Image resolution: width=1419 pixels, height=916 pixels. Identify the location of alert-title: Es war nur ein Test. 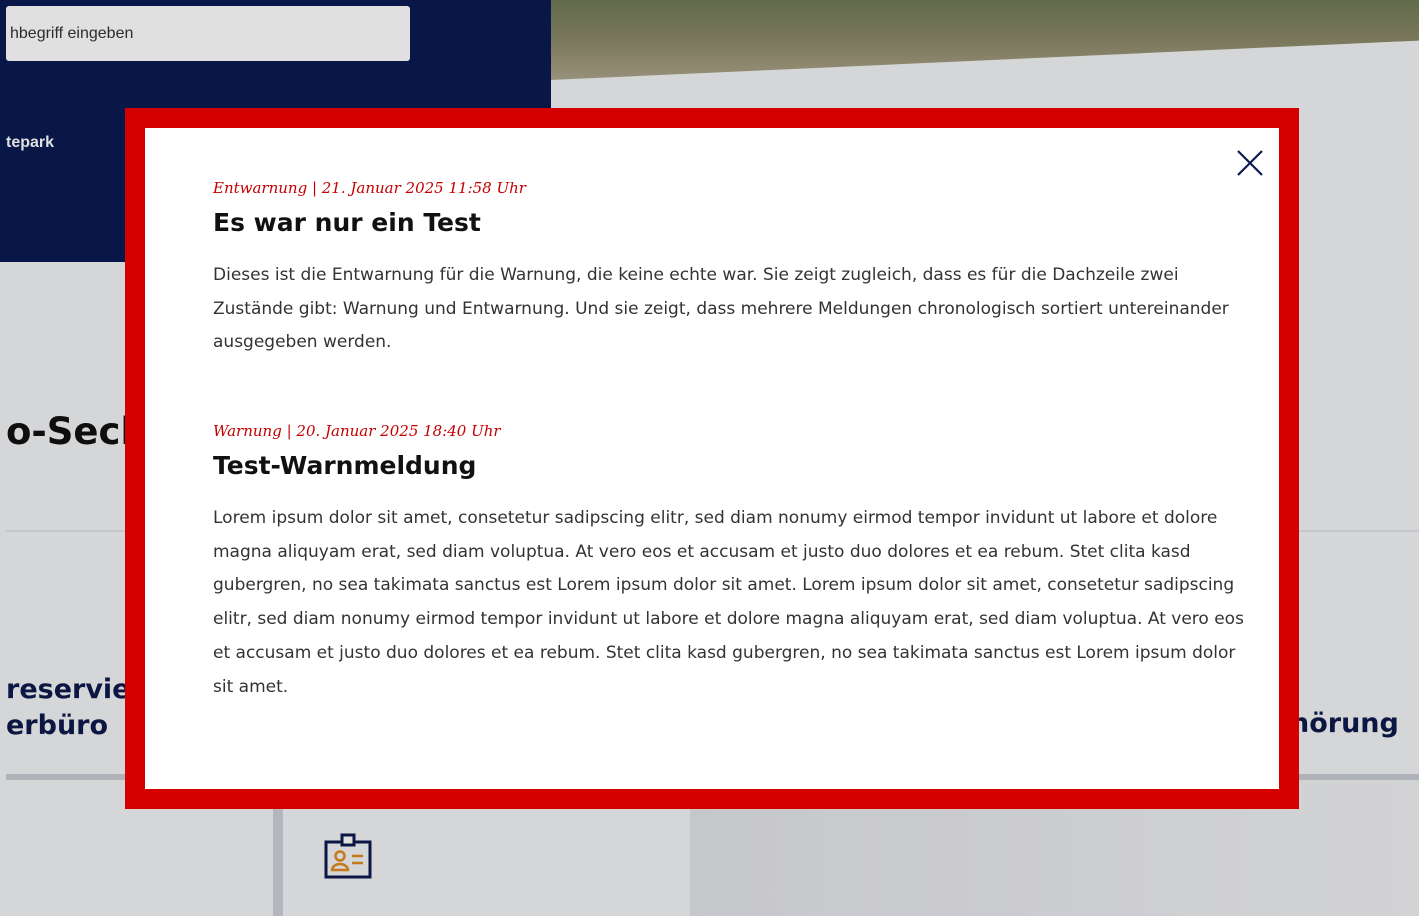
(347, 222).